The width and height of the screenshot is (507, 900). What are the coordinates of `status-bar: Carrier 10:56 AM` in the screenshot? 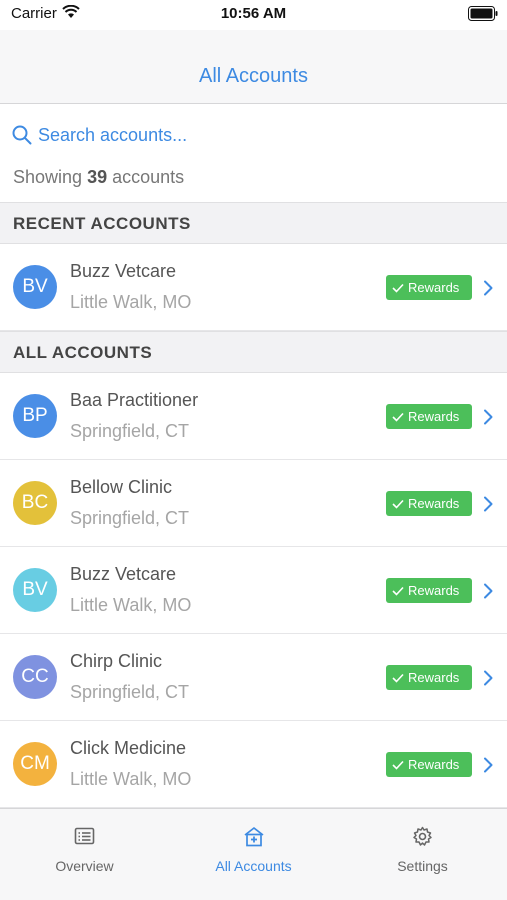 It's located at (253, 15).